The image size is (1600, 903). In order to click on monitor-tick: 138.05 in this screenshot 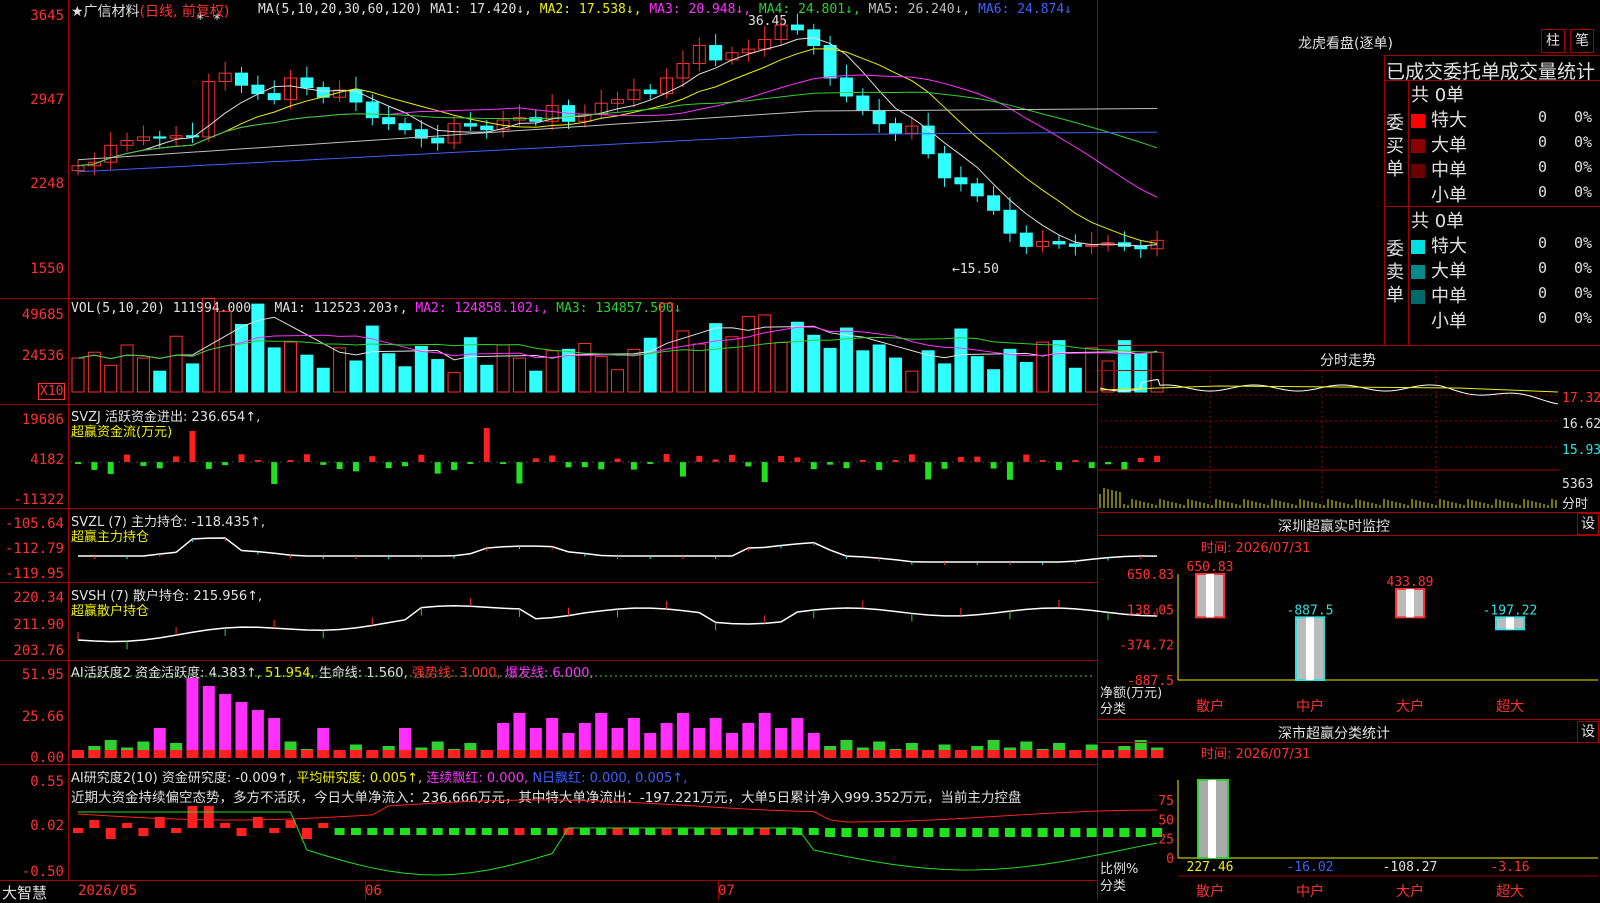, I will do `click(1150, 610)`.